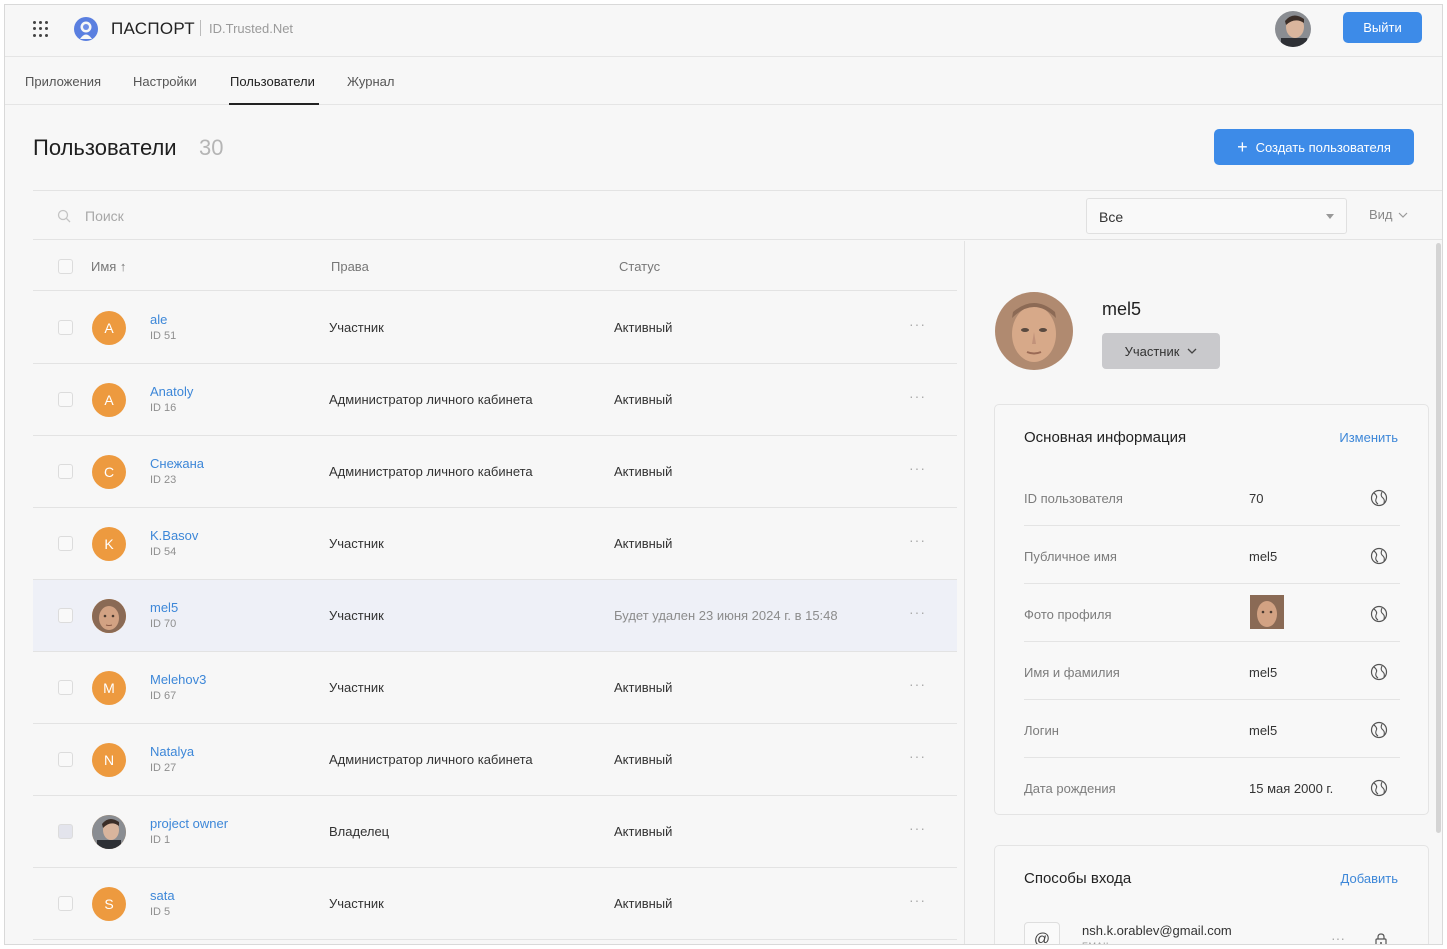 This screenshot has height=949, width=1447. I want to click on apps-grid-icon, so click(41, 29).